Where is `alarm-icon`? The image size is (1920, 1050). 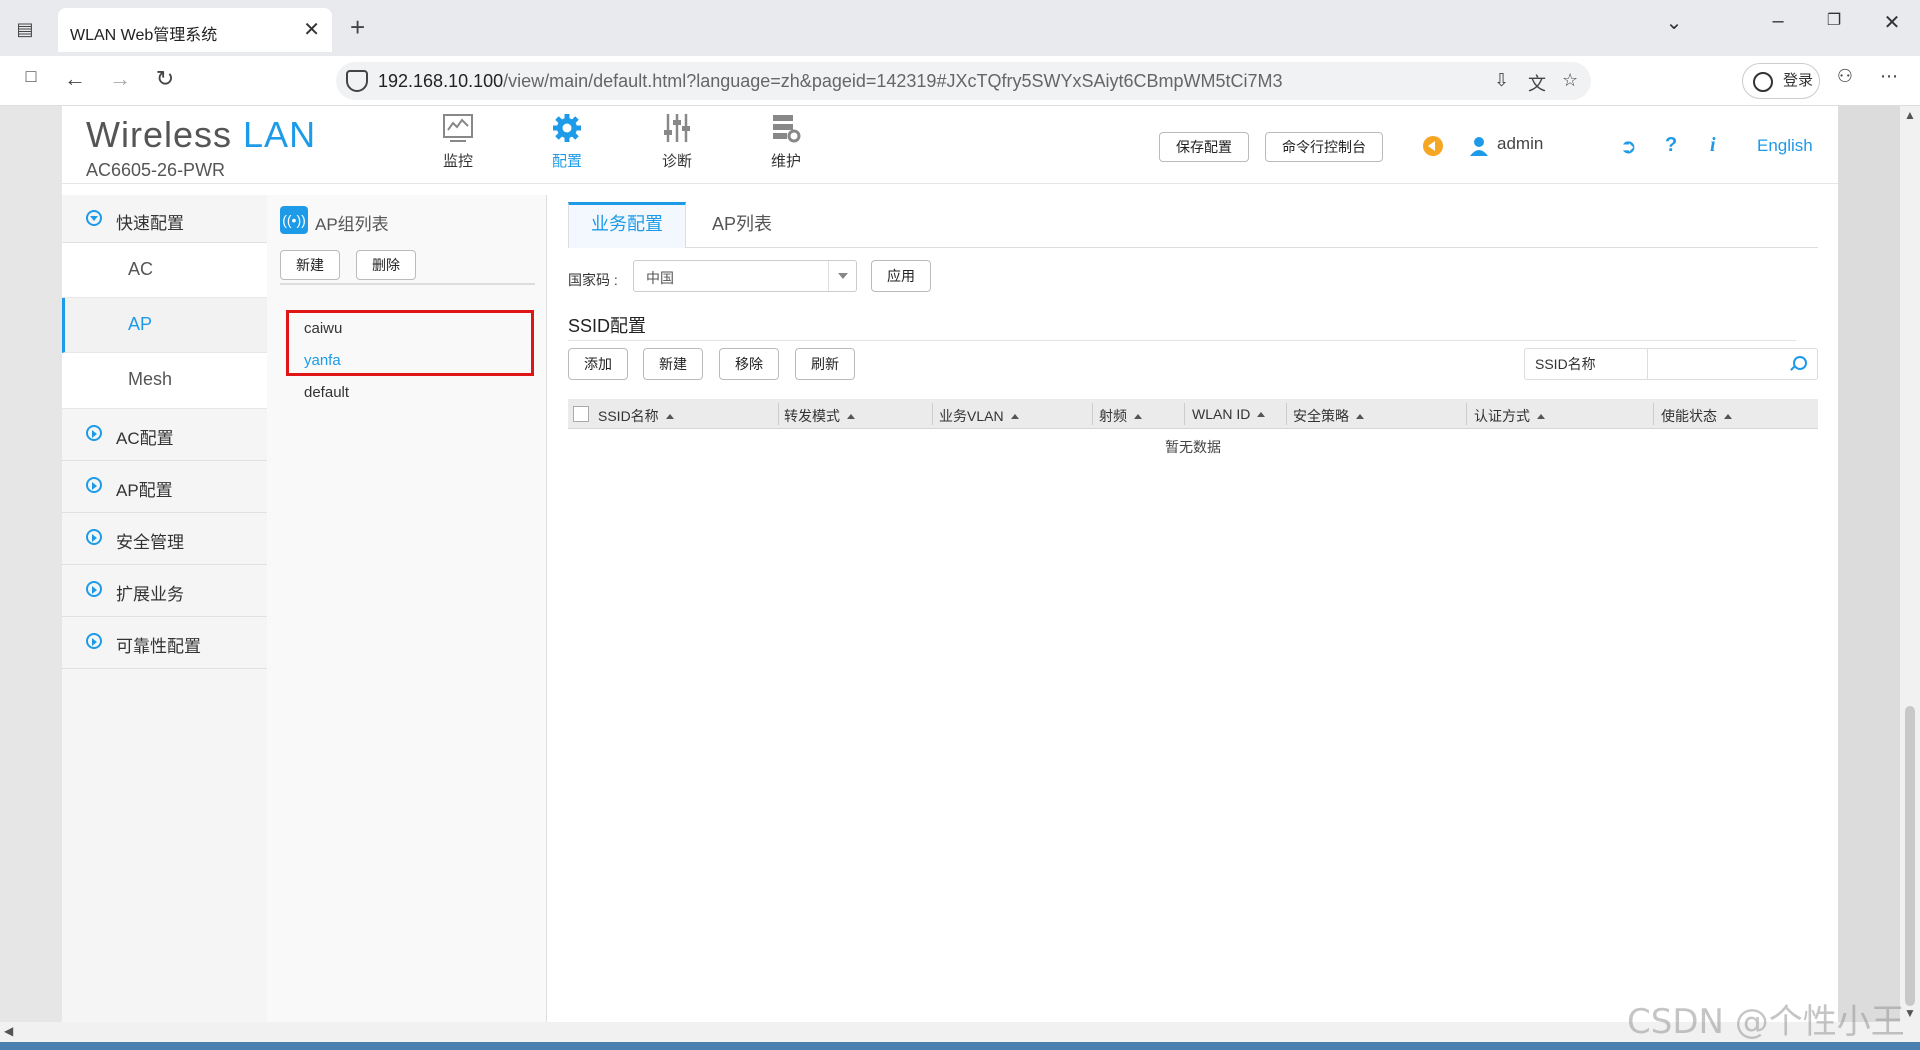
alarm-icon is located at coordinates (1433, 149).